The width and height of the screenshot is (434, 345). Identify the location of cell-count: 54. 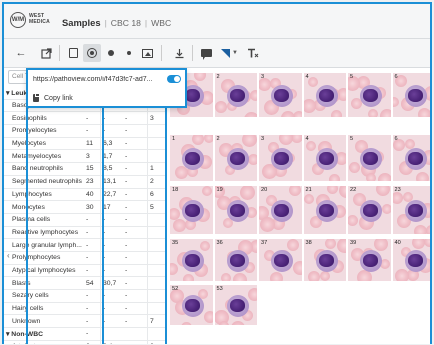
(92, 283).